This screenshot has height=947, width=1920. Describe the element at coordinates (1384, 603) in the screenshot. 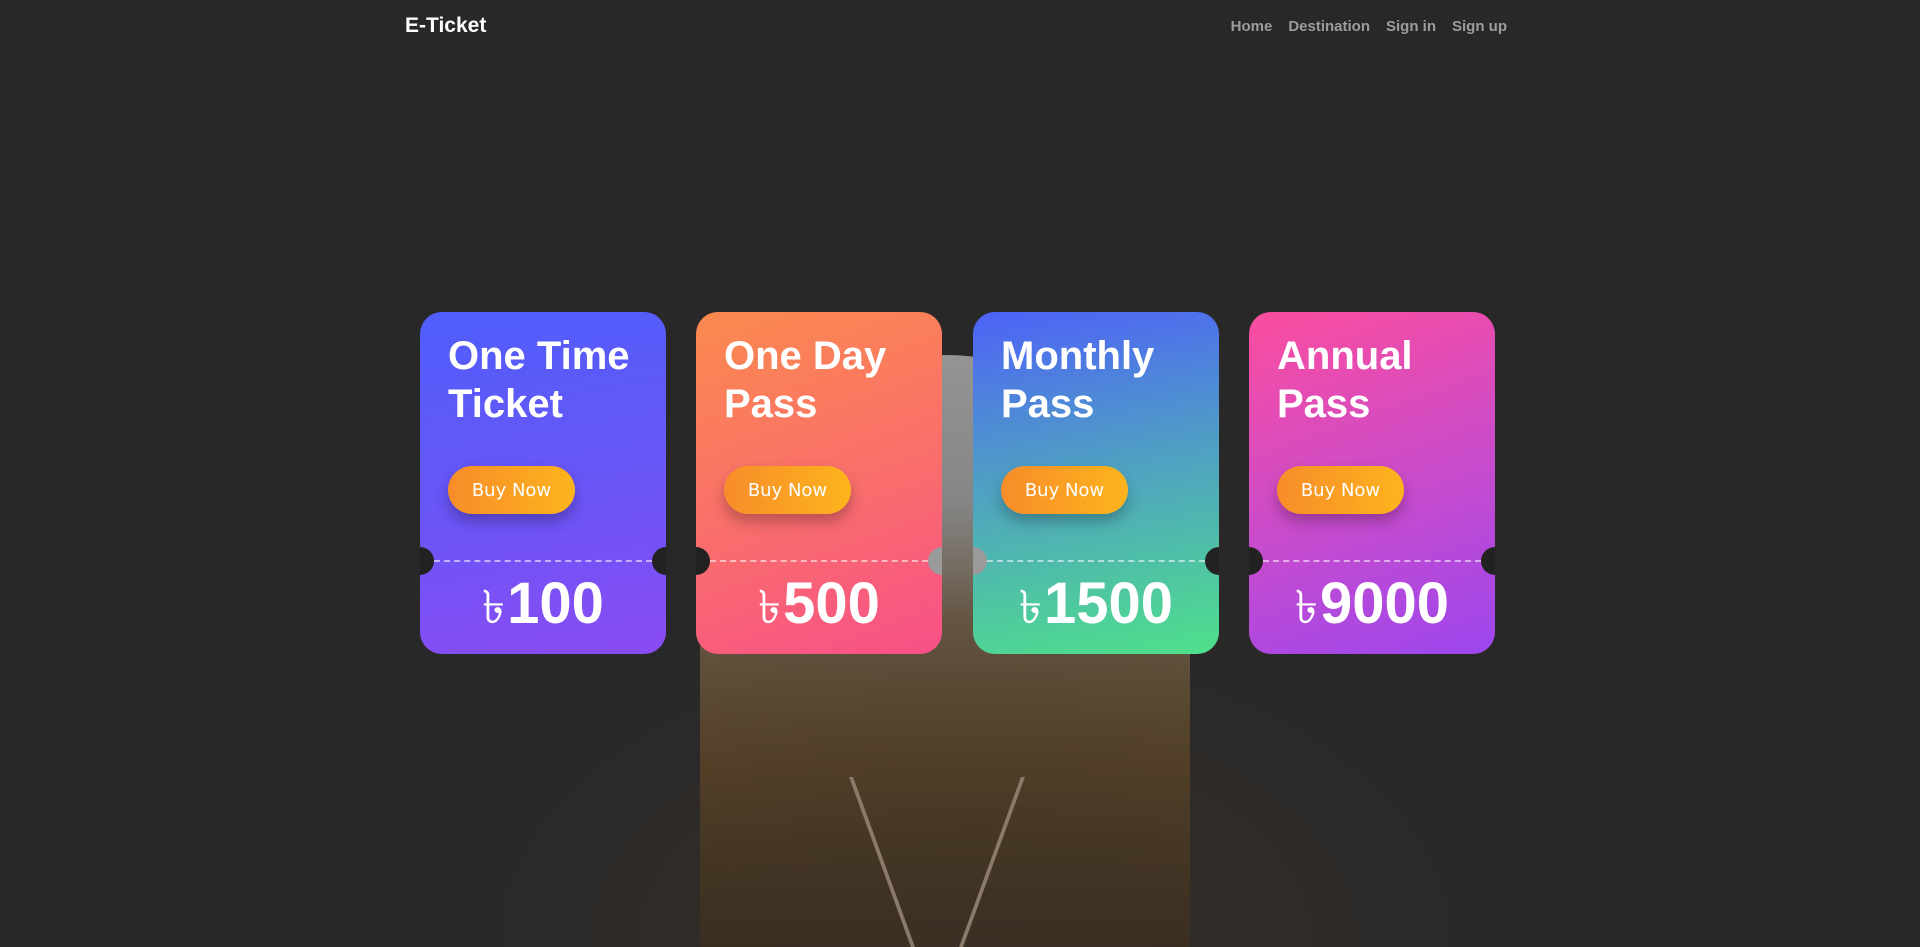

I see `price-value: 9000` at that location.